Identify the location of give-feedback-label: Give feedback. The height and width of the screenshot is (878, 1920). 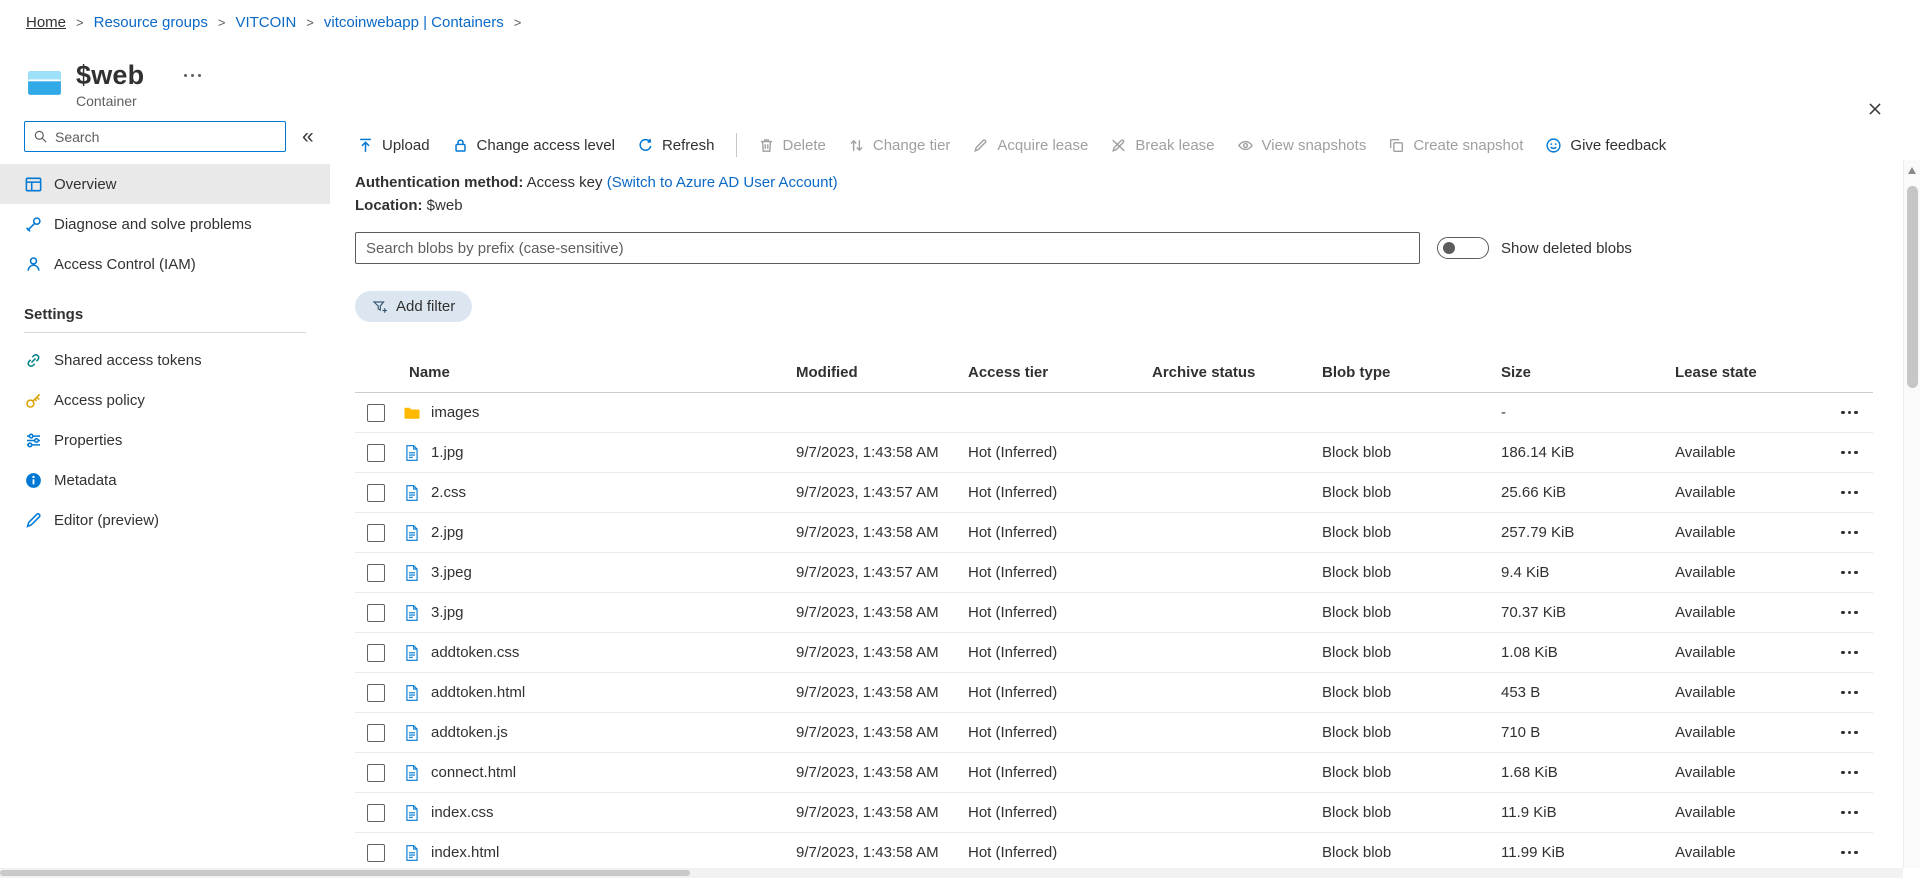
(1618, 145).